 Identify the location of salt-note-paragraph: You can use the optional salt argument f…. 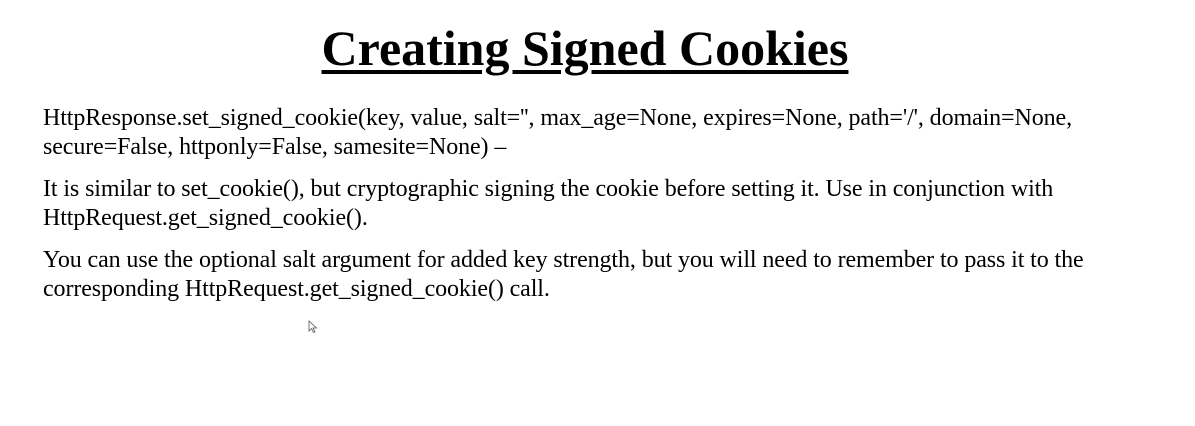
(563, 274).